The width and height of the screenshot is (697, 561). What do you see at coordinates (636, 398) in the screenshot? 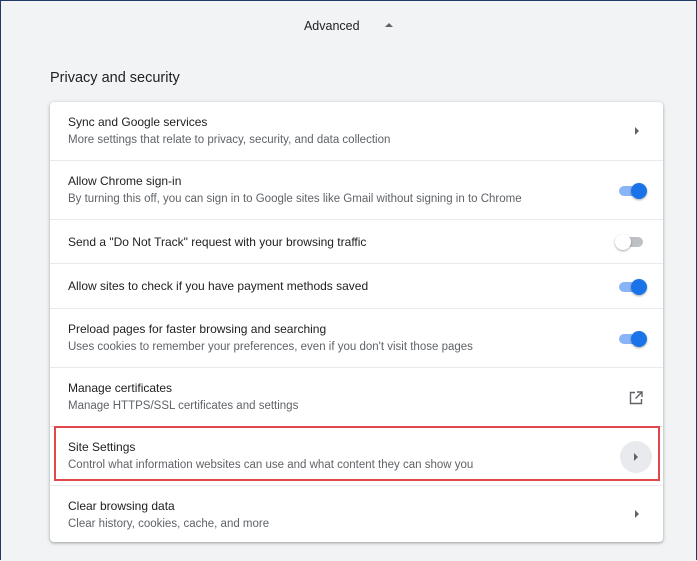
I see `external-link-icon` at bounding box center [636, 398].